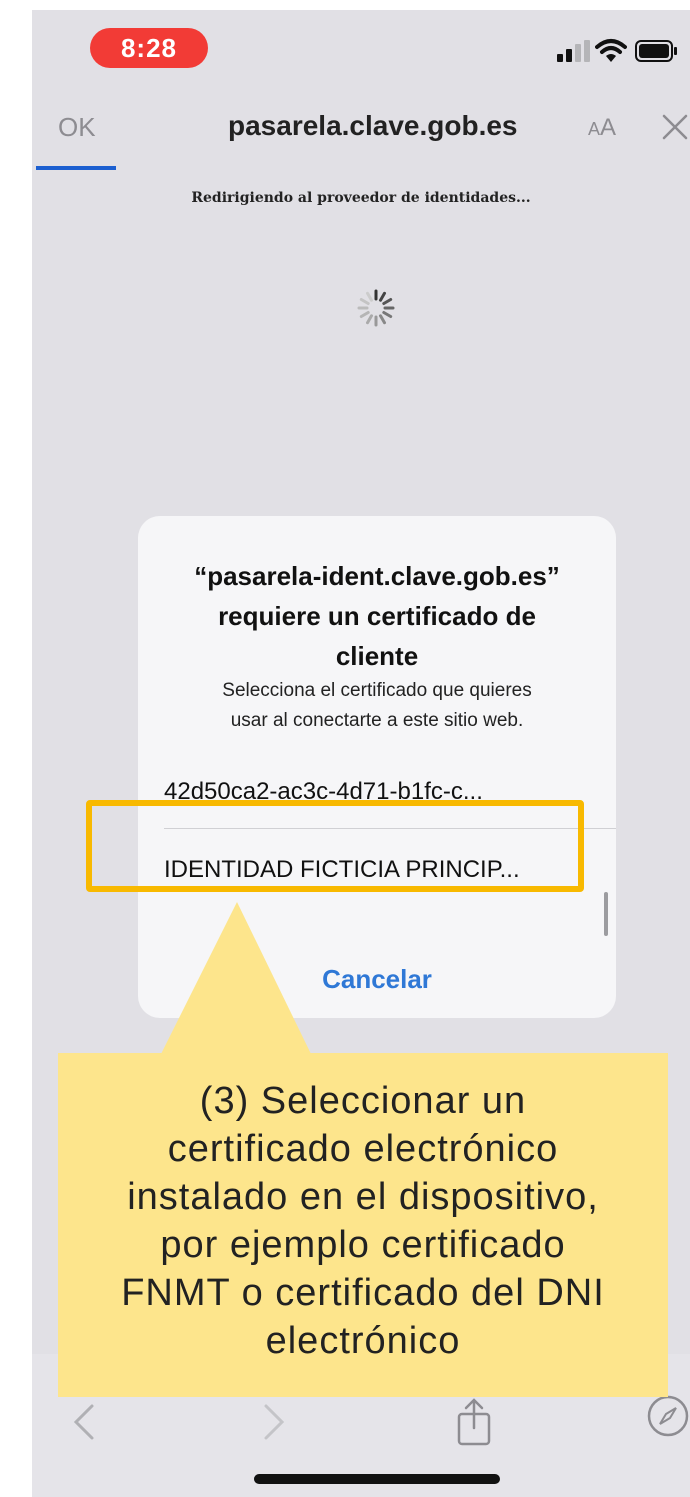 The height and width of the screenshot is (1497, 690). Describe the element at coordinates (611, 50) in the screenshot. I see `wifi-icon` at that location.